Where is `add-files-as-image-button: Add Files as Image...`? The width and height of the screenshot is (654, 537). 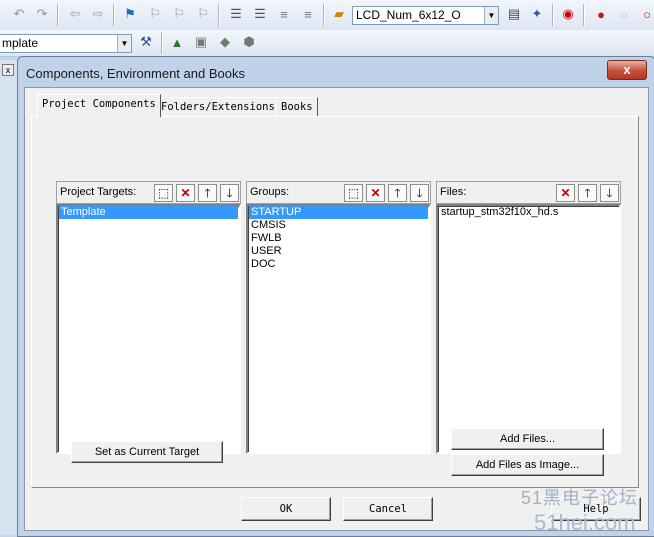
add-files-as-image-button: Add Files as Image... is located at coordinates (527, 465).